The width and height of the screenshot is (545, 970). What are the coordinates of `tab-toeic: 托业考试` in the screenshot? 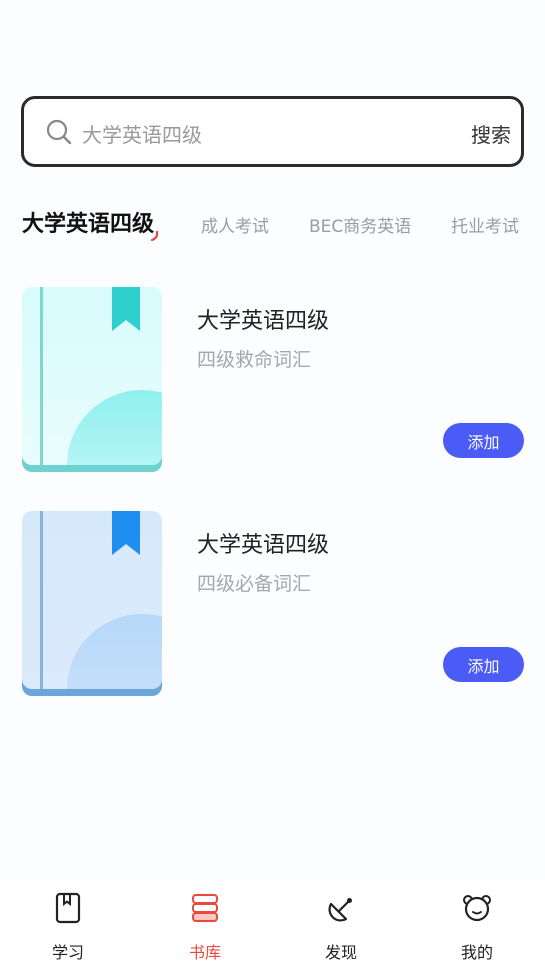 It's located at (485, 224).